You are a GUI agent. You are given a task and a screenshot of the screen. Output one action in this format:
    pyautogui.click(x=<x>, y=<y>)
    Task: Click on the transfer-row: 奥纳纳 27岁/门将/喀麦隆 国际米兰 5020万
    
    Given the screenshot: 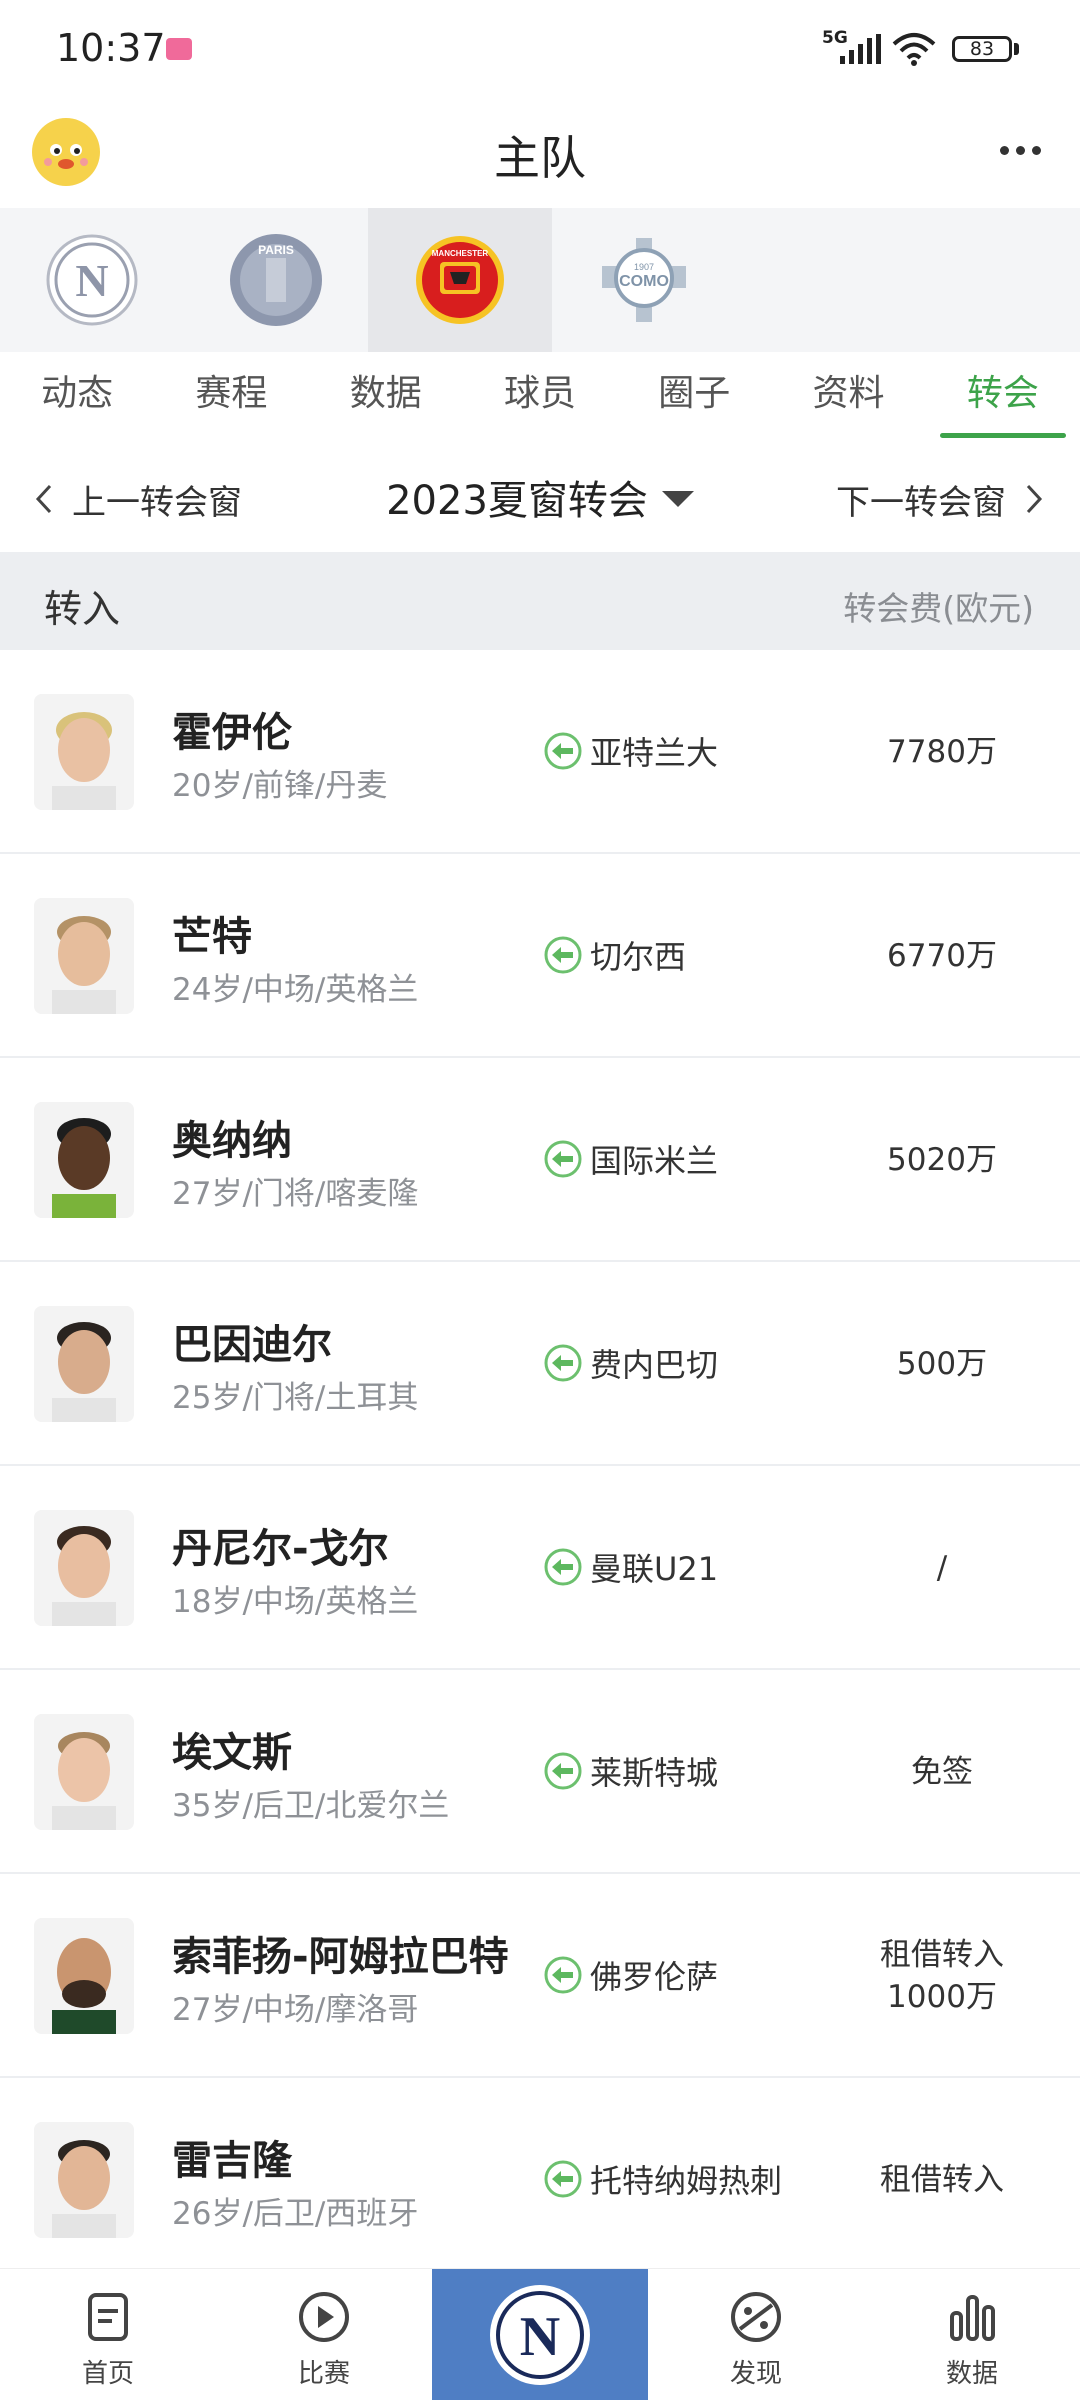 What is the action you would take?
    pyautogui.click(x=540, y=1160)
    